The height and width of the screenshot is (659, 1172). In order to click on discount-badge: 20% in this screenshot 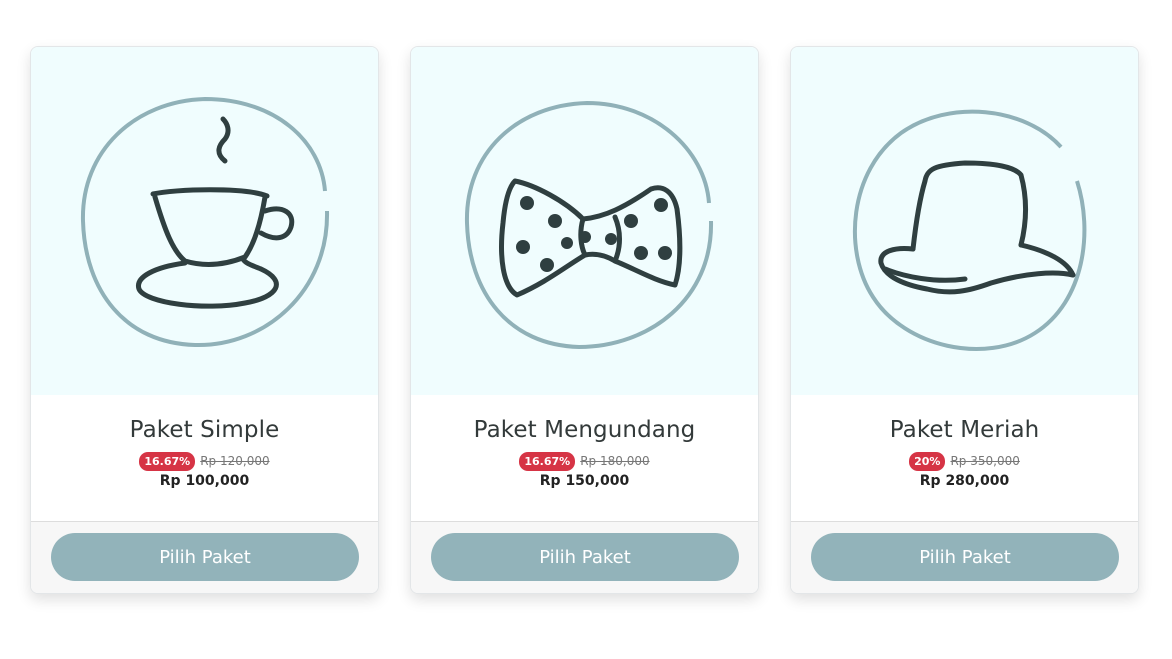, I will do `click(927, 461)`.